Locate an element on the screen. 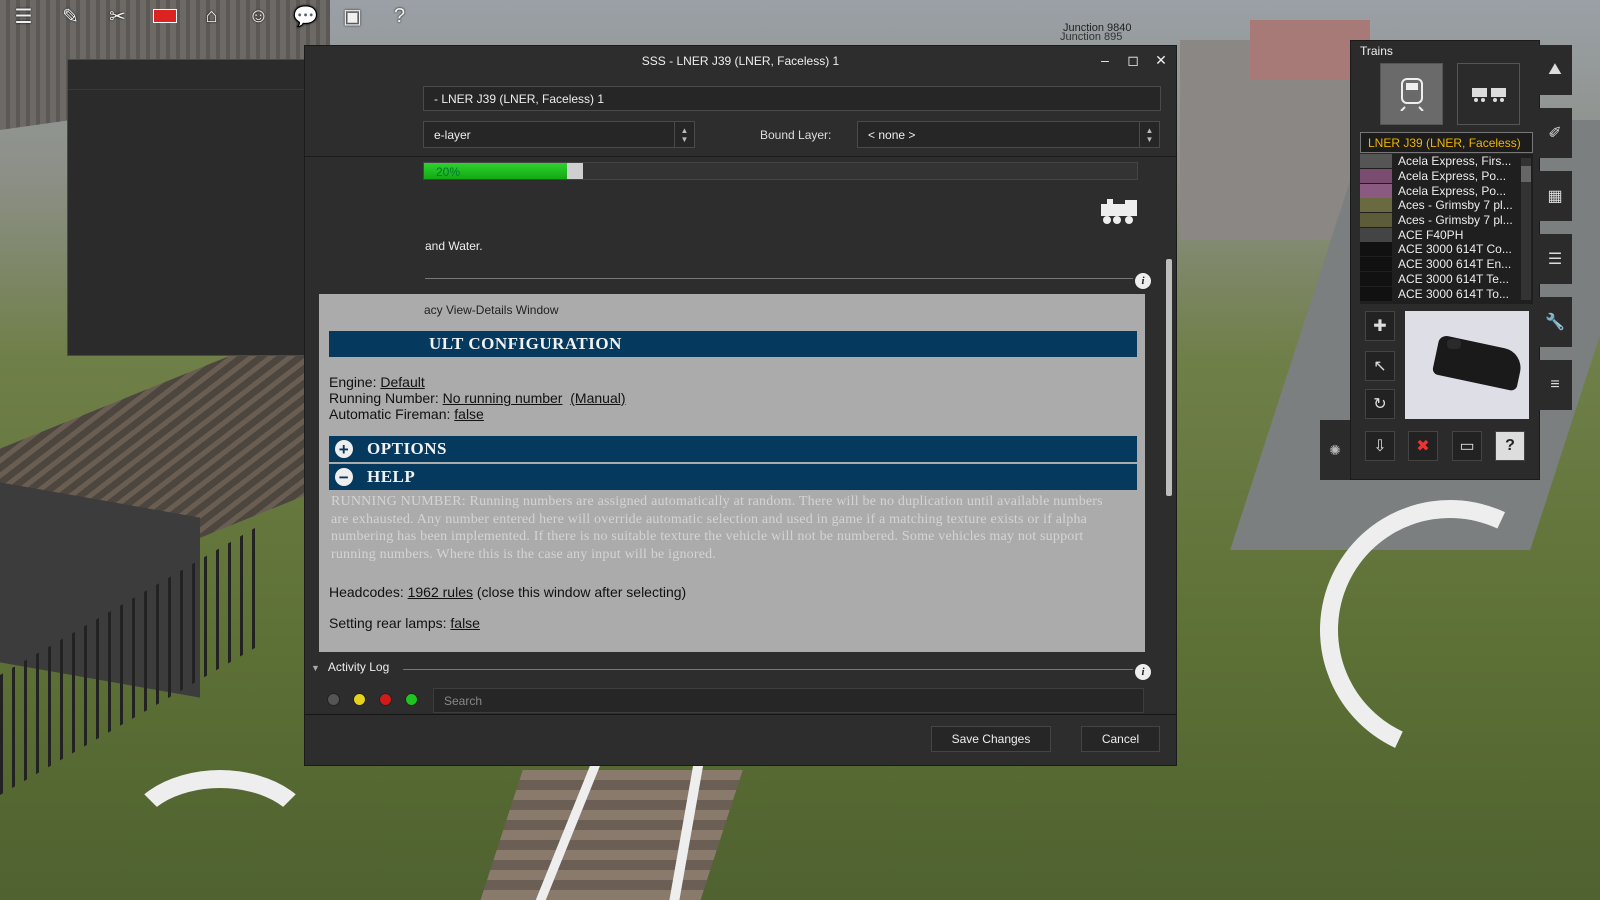 The height and width of the screenshot is (900, 1600). filter-error-dot is located at coordinates (385, 699).